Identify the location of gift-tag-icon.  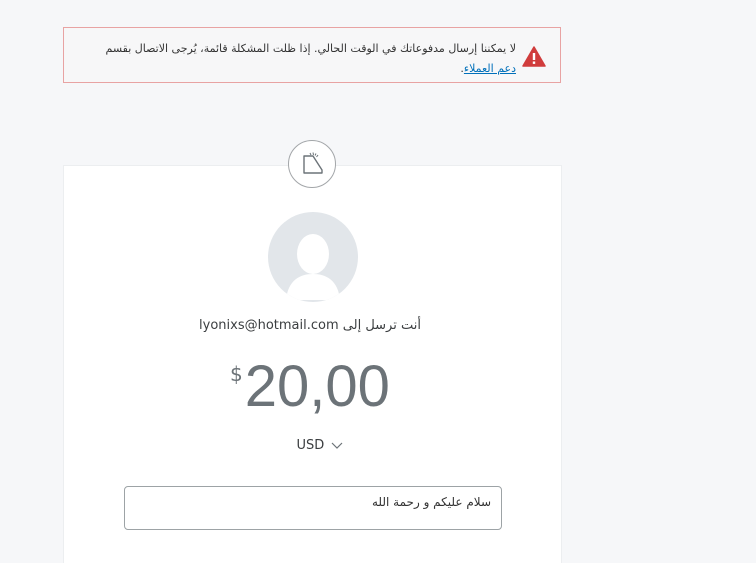
(313, 163).